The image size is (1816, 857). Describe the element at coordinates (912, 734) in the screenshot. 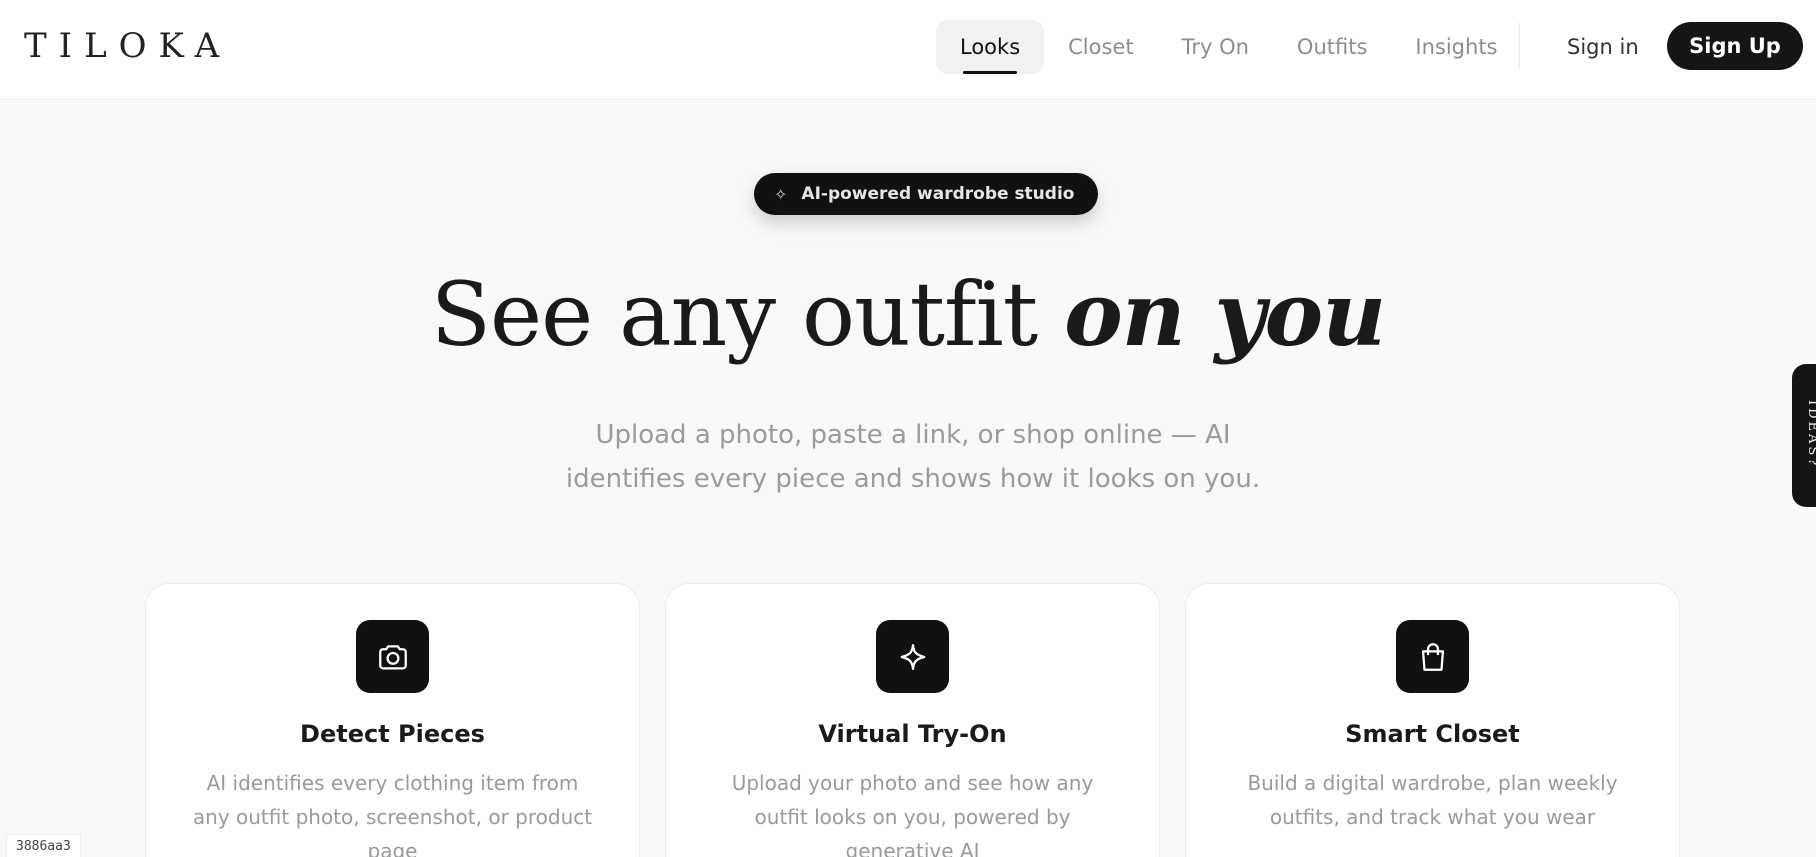

I see `feature-title: Virtual Try-On` at that location.